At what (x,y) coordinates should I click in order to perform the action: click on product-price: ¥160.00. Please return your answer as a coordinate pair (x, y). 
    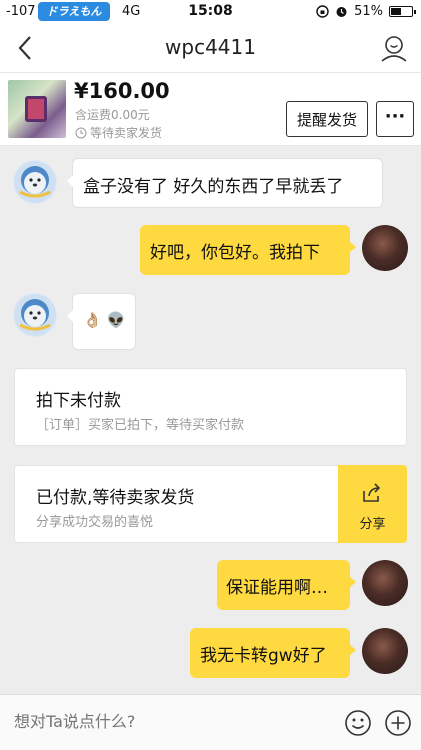
    Looking at the image, I should click on (122, 91).